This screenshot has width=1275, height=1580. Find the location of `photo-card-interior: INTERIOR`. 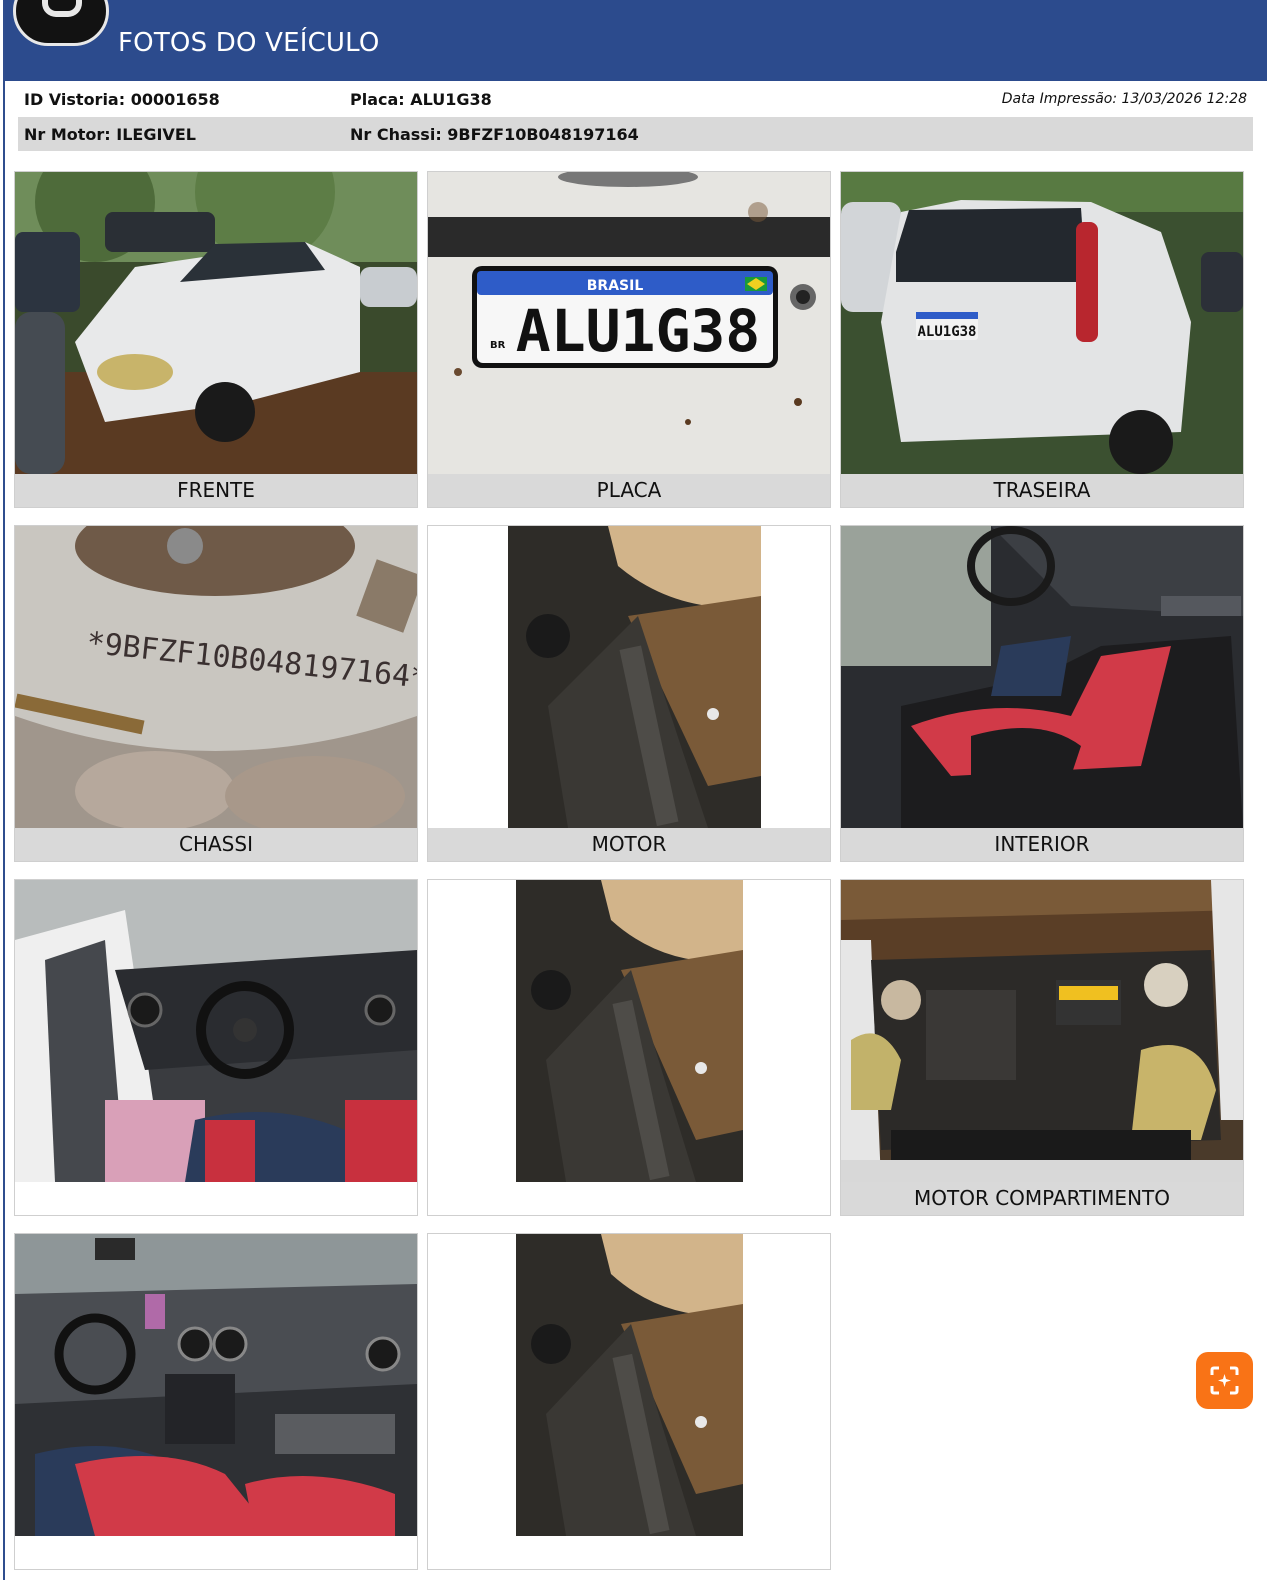

photo-card-interior: INTERIOR is located at coordinates (1042, 693).